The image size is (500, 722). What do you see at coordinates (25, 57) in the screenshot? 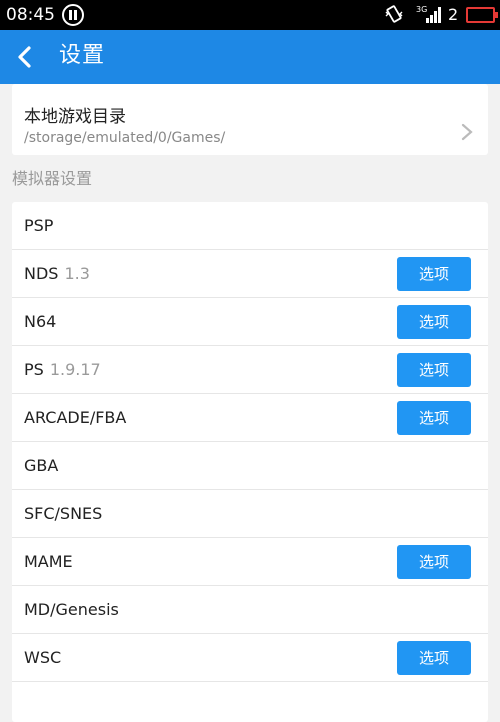
I see `back-arrow-icon` at bounding box center [25, 57].